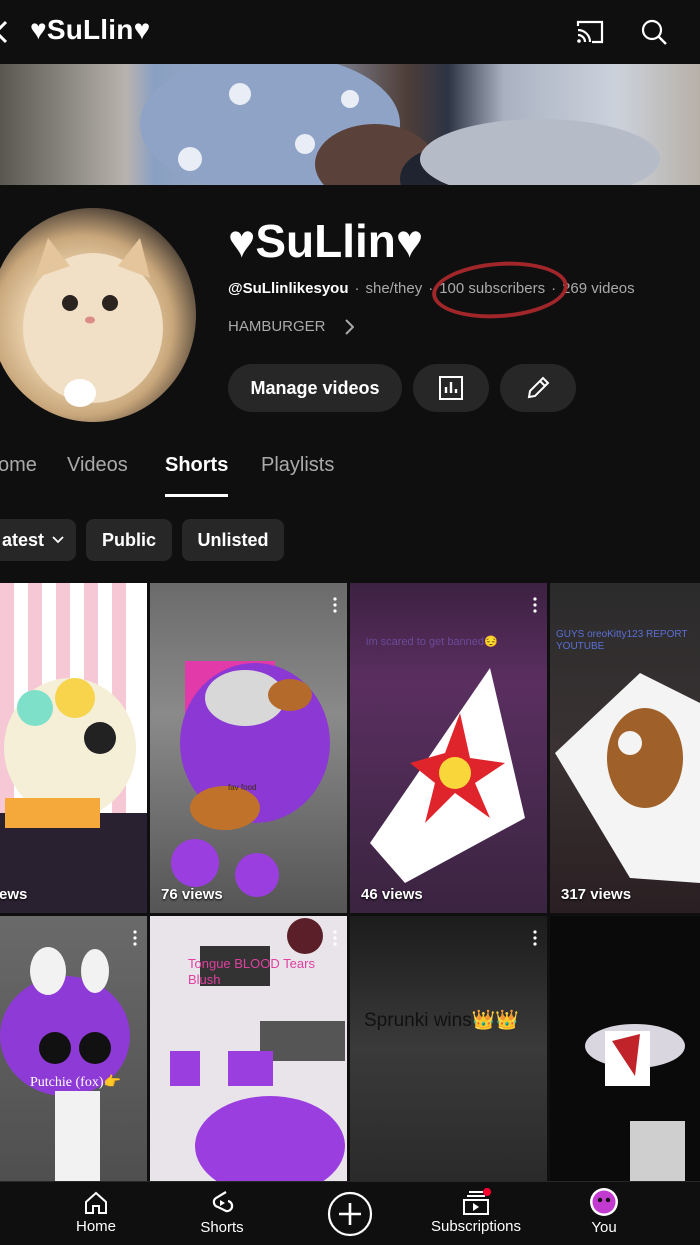  I want to click on channel-link-row: HAMBURGER, so click(291, 326).